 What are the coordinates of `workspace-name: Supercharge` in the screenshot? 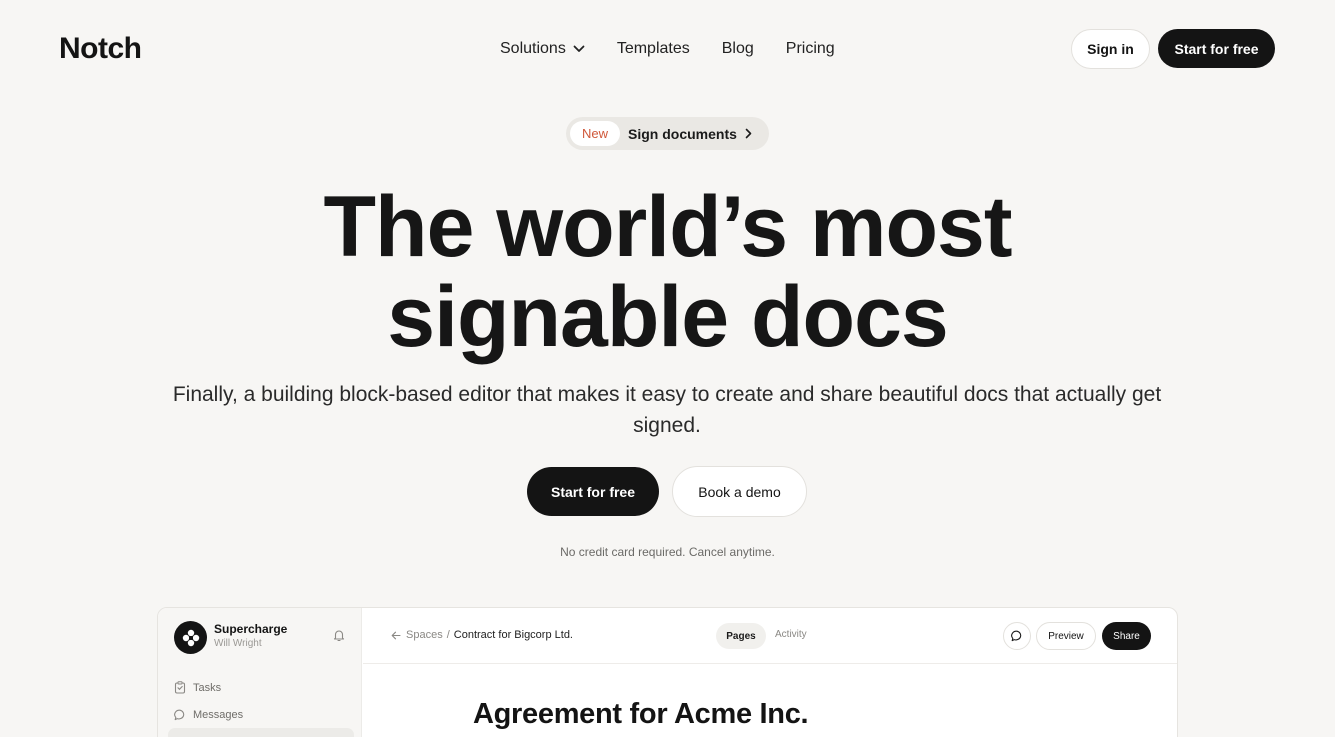 It's located at (250, 629).